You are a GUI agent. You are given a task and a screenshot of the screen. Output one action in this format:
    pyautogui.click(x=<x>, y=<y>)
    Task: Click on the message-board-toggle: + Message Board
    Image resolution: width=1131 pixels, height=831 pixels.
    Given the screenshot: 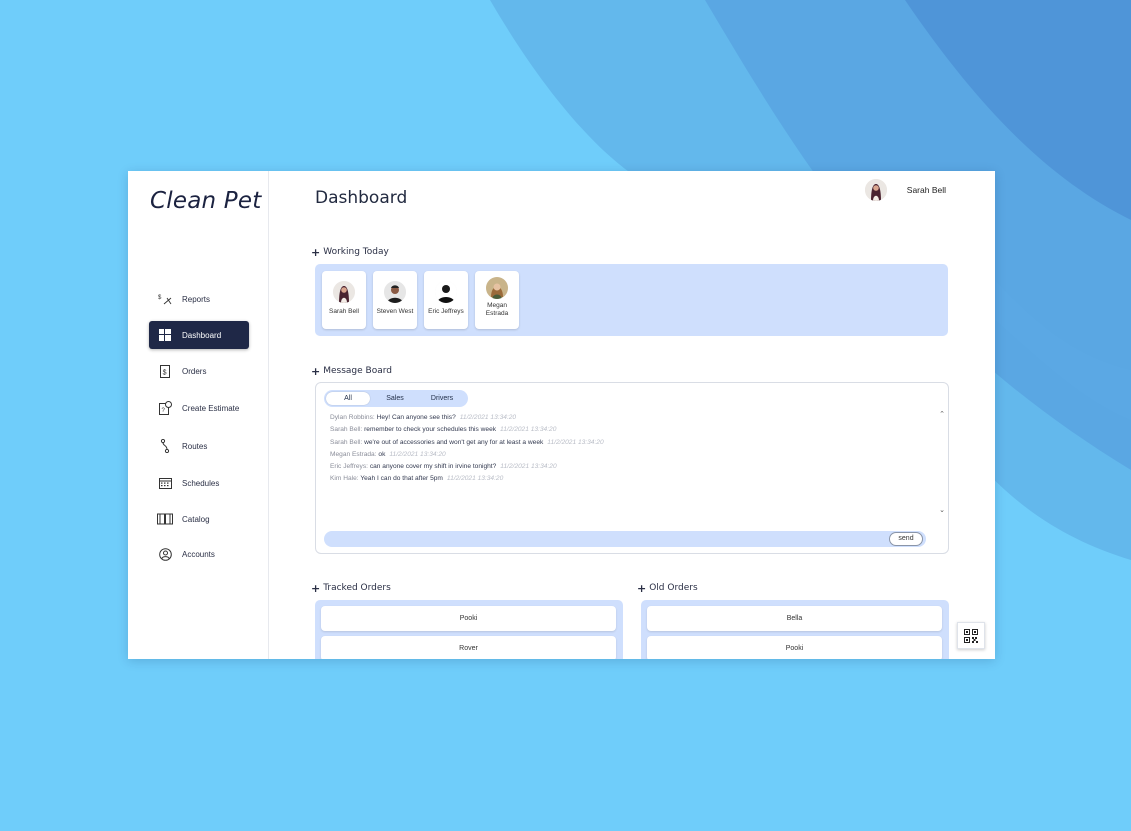 What is the action you would take?
    pyautogui.click(x=351, y=371)
    